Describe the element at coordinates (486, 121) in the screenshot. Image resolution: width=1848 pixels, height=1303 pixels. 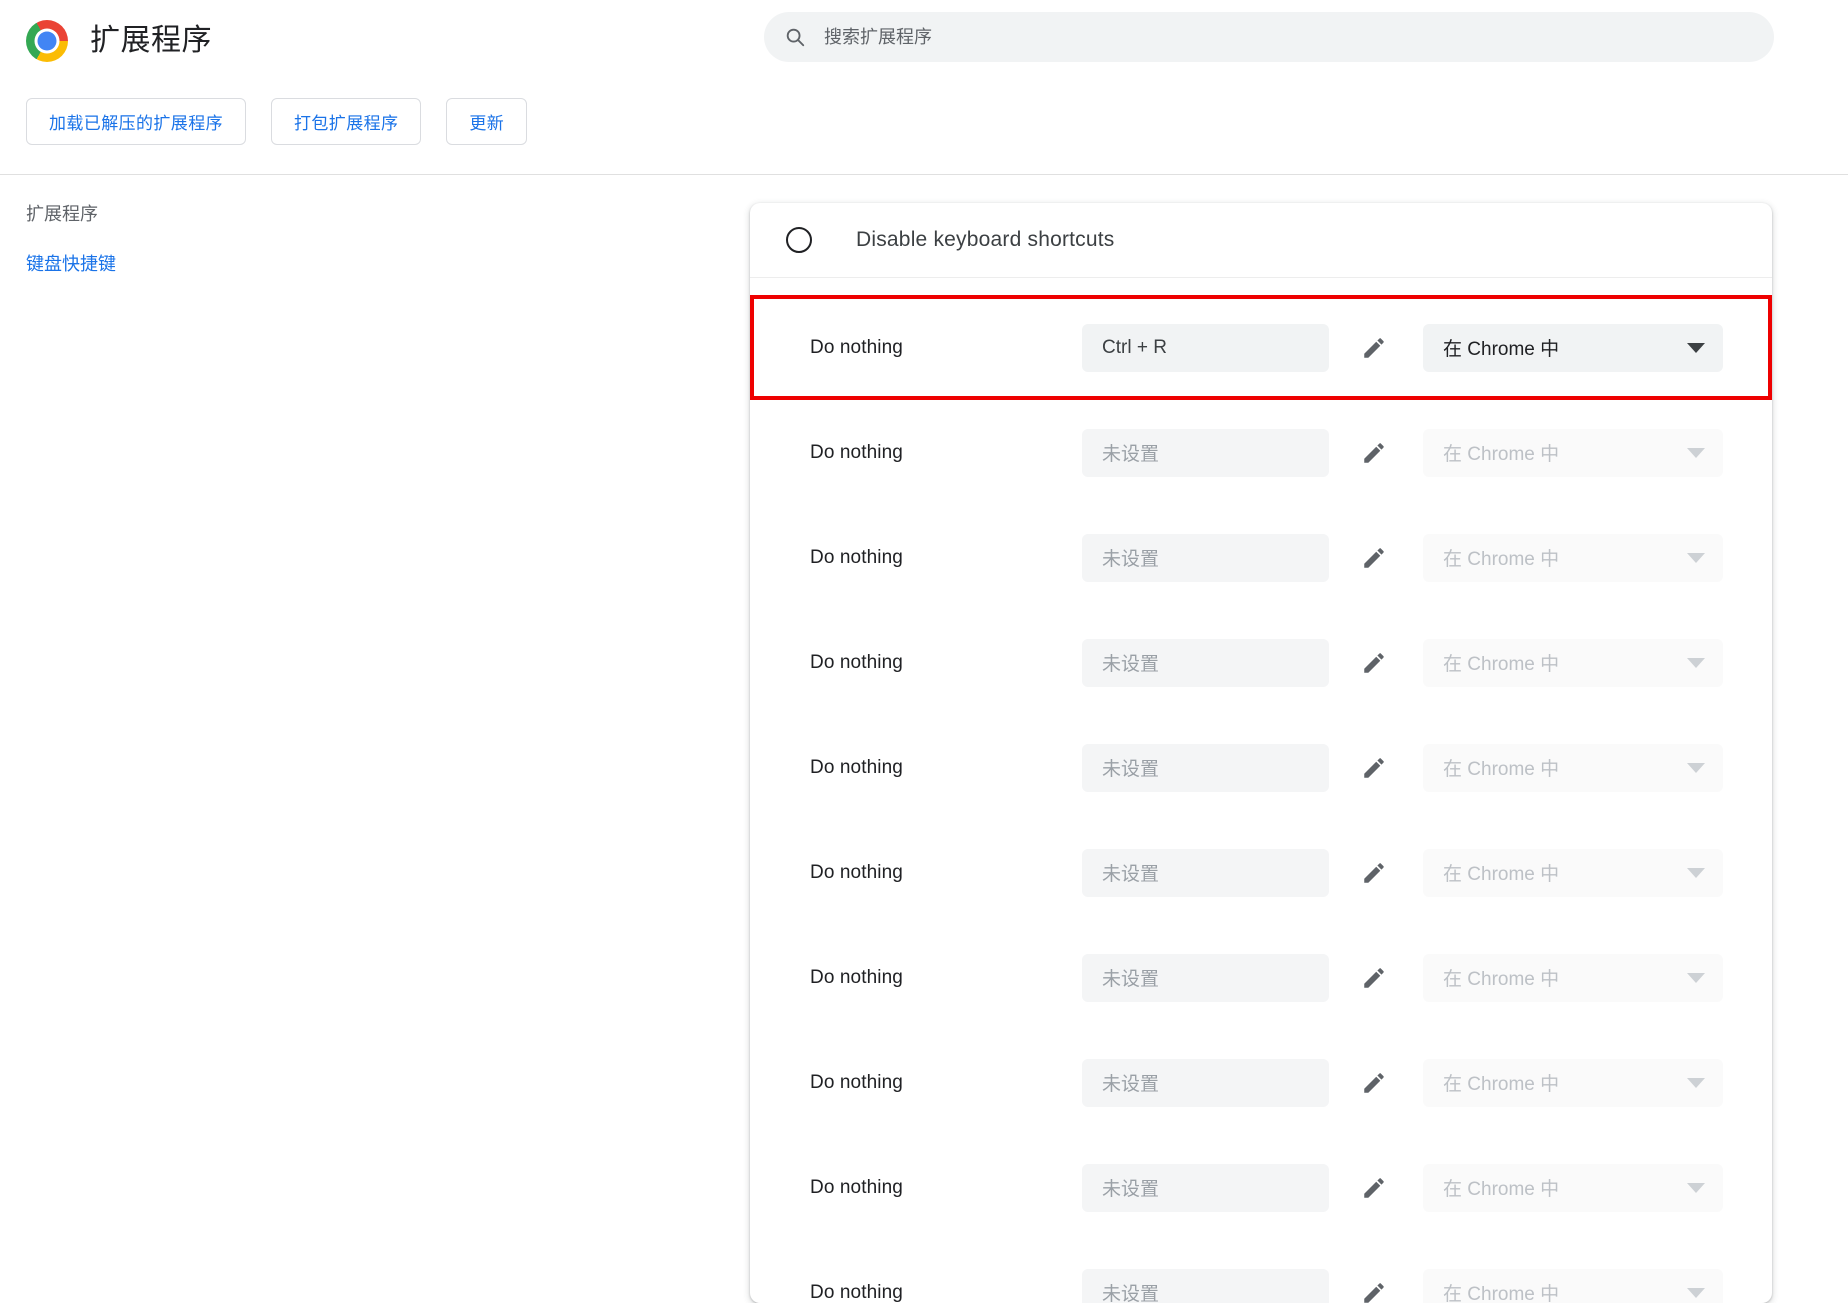
I see `update-button: 更新` at that location.